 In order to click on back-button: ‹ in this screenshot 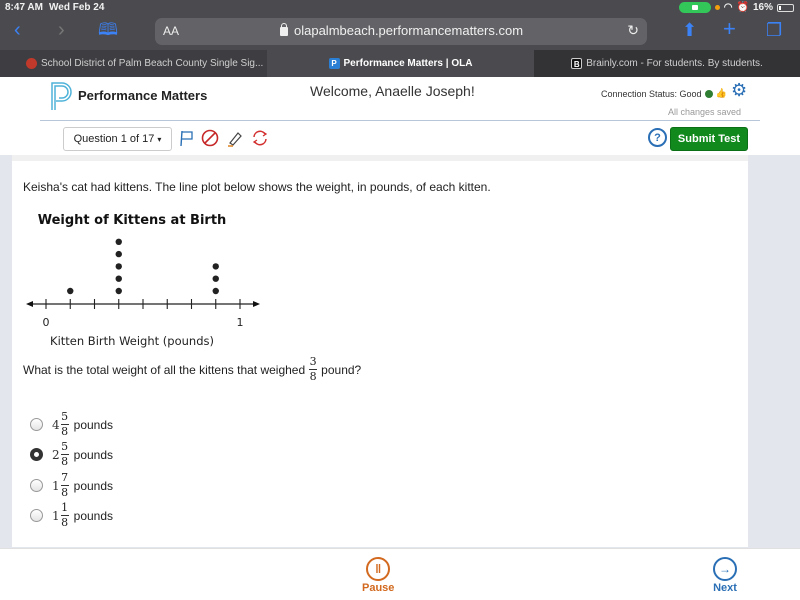, I will do `click(17, 30)`.